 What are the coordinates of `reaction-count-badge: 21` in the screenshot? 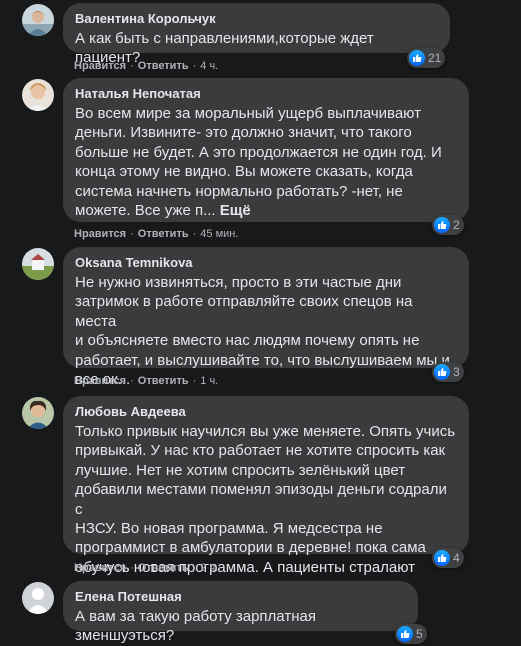 It's located at (426, 58).